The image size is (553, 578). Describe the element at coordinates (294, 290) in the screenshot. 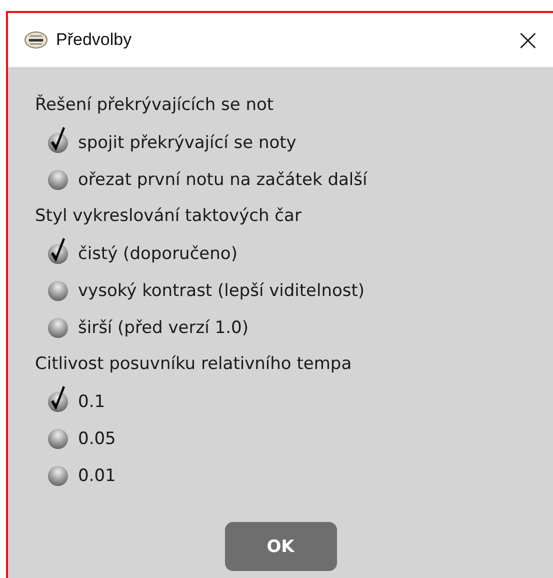

I see `radio-option: vysoký kontrast (lepší viditelnost)` at that location.